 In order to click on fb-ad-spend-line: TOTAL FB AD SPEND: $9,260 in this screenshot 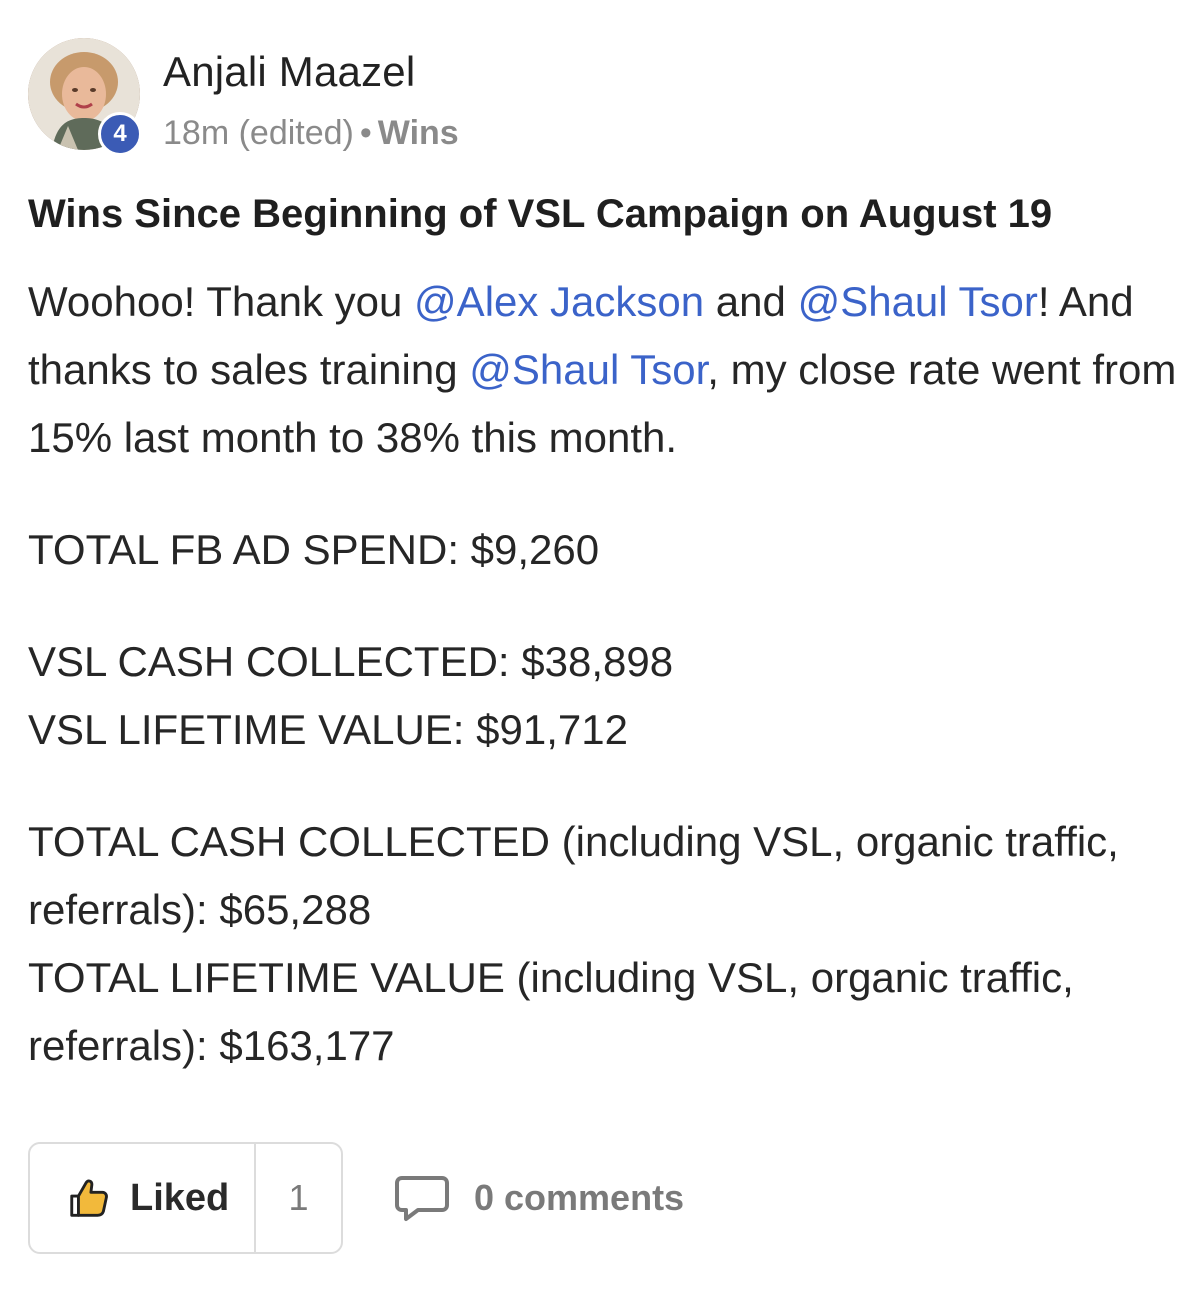, I will do `click(314, 549)`.